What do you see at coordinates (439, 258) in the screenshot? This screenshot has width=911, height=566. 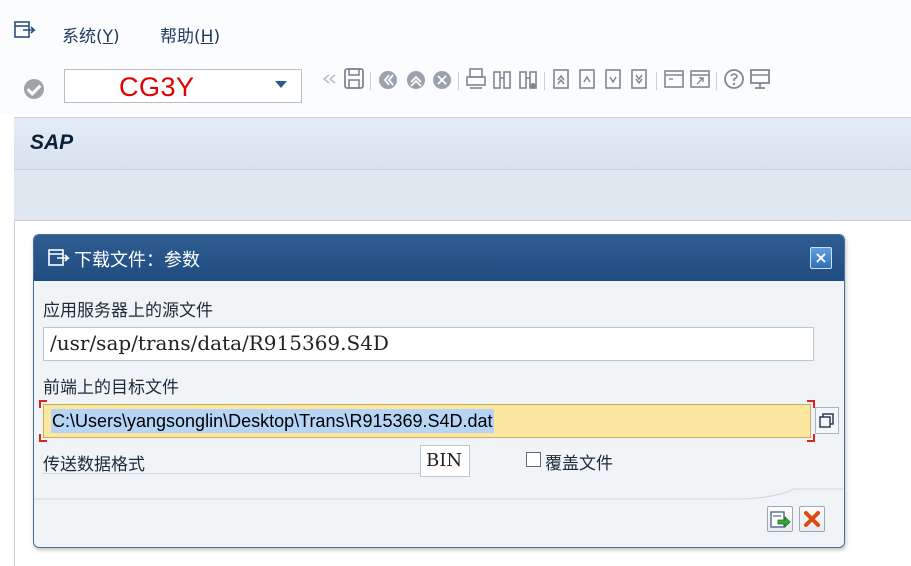 I see `dialog-title-bar: 下载文件：参数 ×` at bounding box center [439, 258].